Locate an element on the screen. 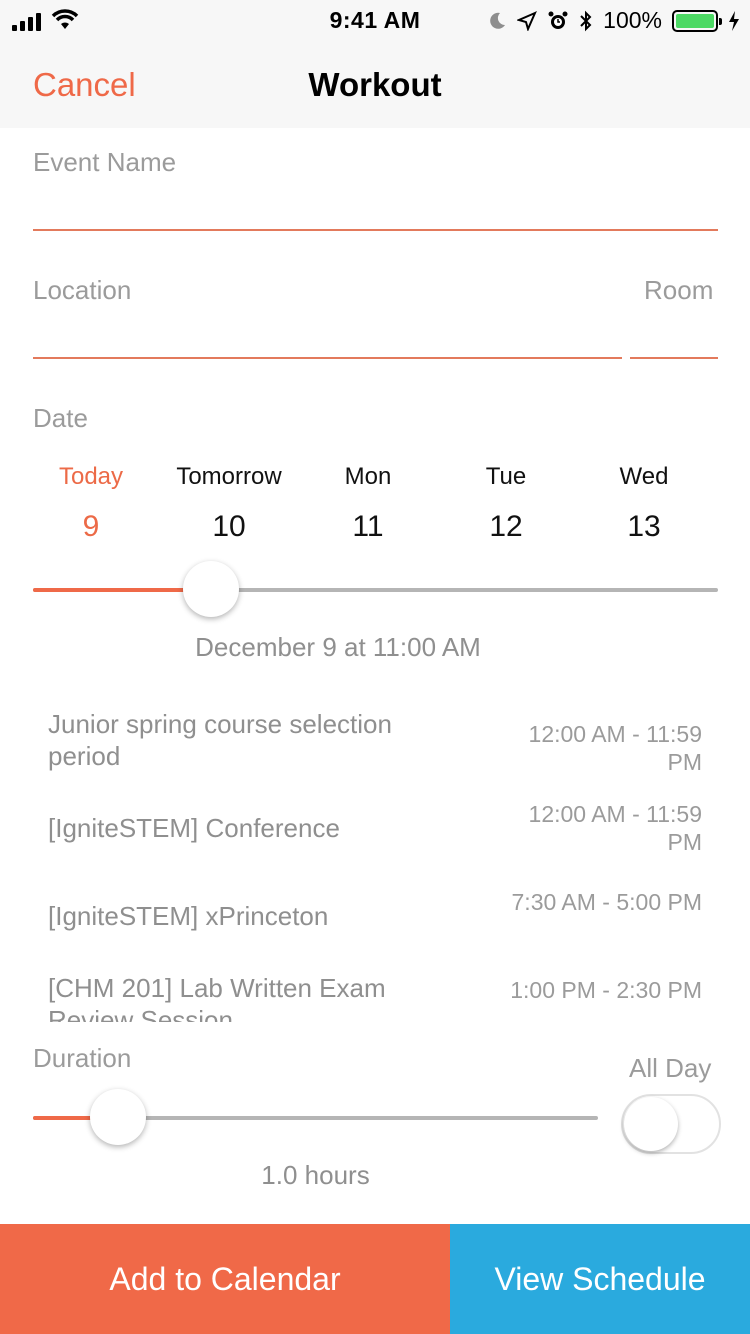 This screenshot has height=1334, width=750. room-input is located at coordinates (674, 335).